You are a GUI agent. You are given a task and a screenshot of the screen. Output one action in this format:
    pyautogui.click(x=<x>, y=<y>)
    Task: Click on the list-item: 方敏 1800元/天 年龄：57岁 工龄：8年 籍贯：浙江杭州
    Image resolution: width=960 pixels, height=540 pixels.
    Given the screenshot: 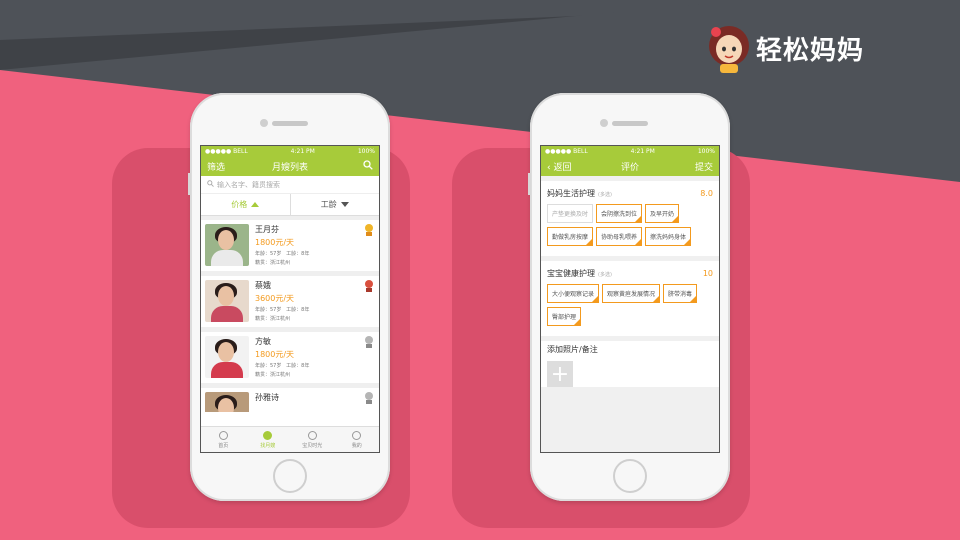 What is the action you would take?
    pyautogui.click(x=290, y=357)
    